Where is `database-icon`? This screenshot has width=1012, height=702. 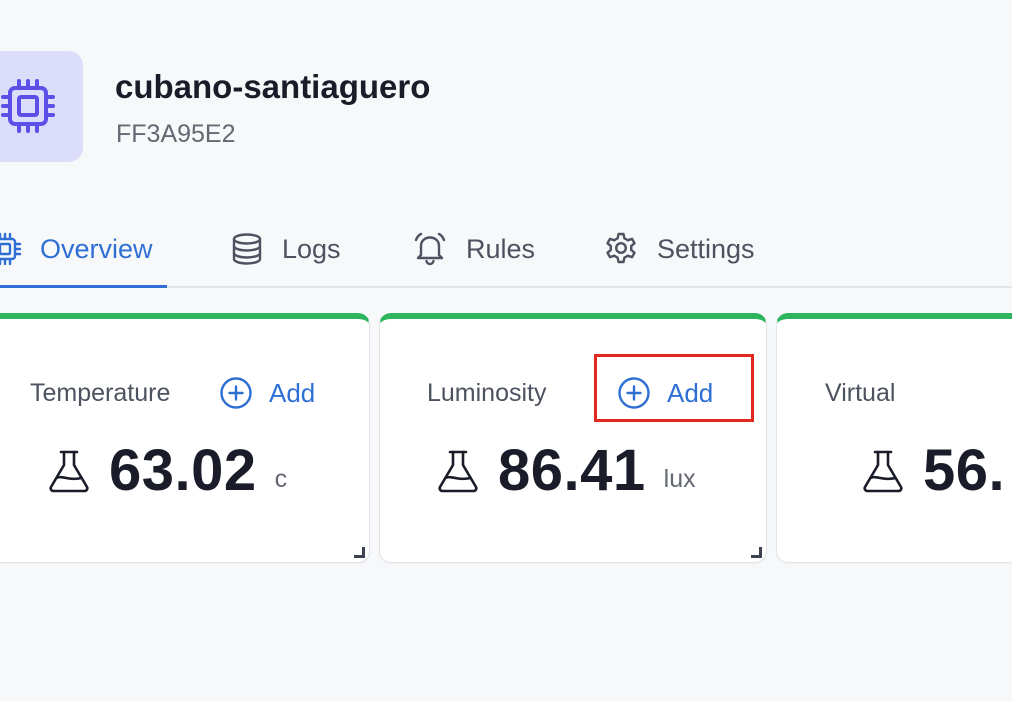 database-icon is located at coordinates (247, 249).